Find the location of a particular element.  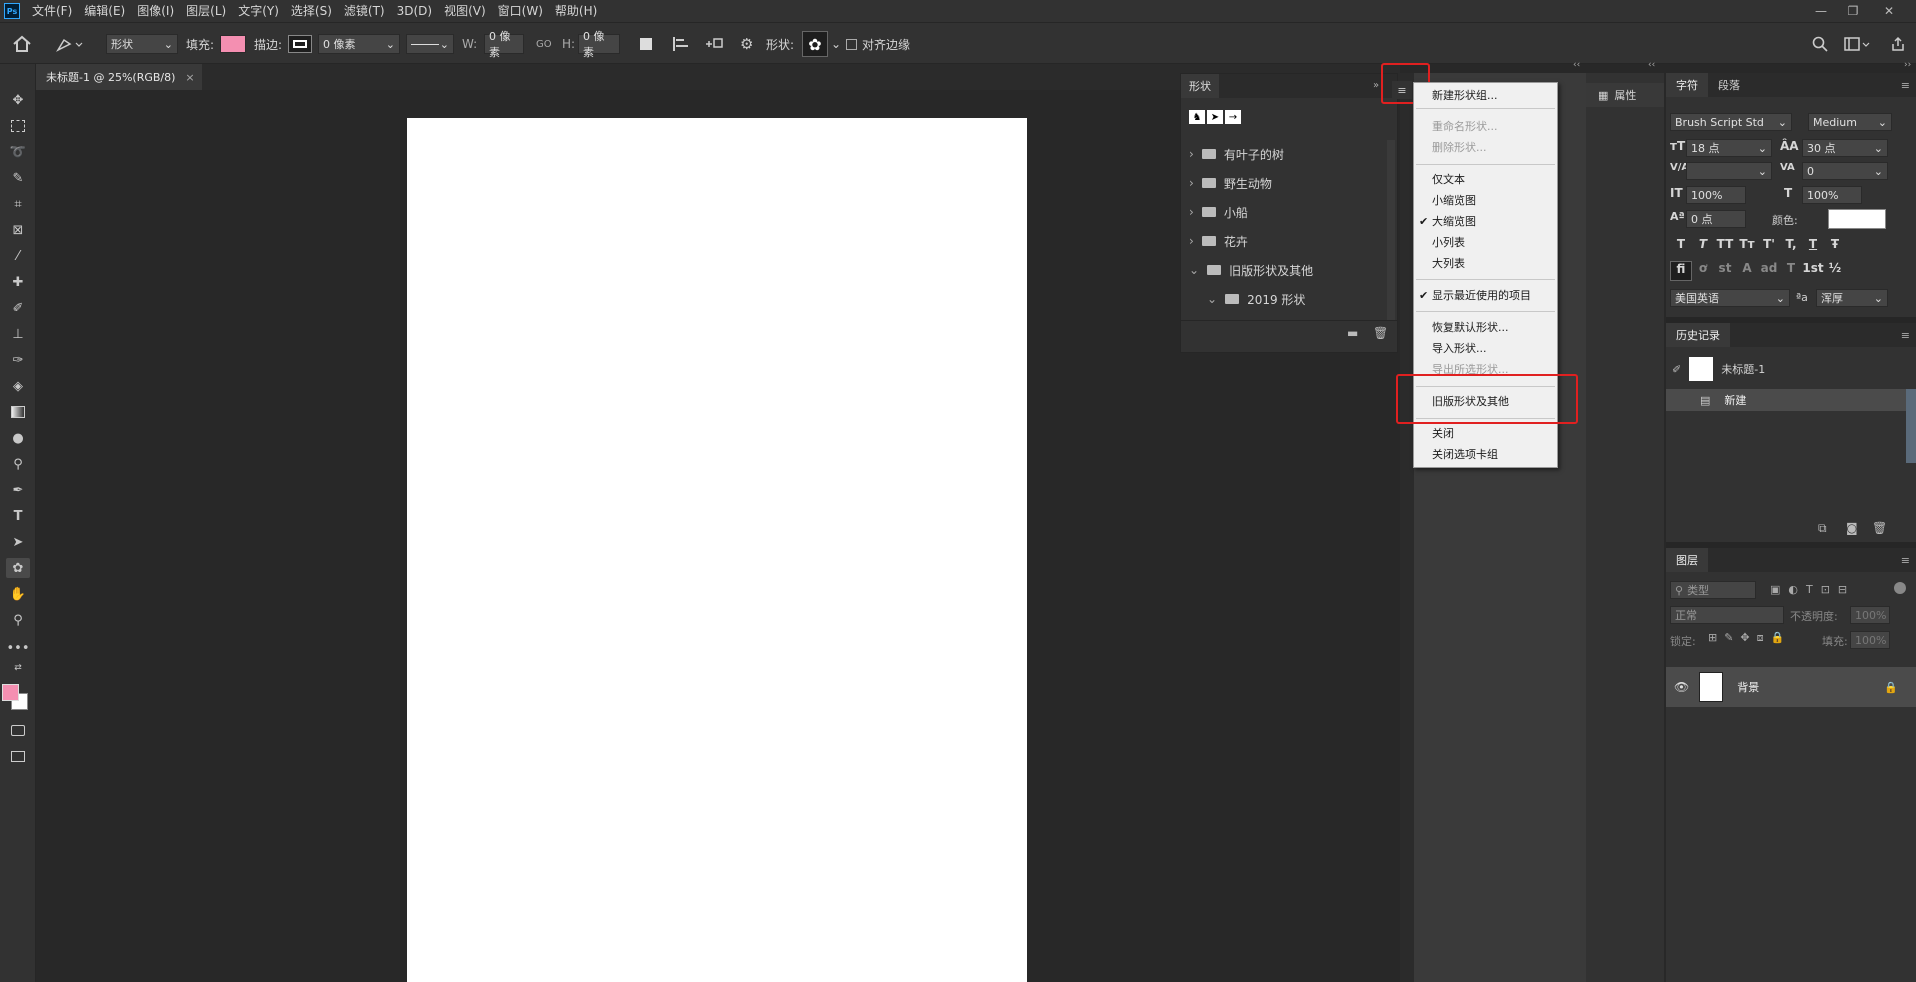

small-caps-icon: Tт is located at coordinates (1747, 244).